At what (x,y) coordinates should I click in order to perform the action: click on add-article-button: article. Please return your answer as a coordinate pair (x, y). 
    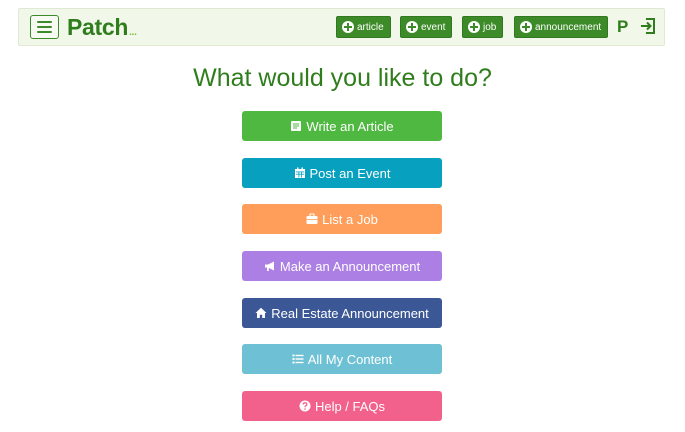
    Looking at the image, I should click on (363, 27).